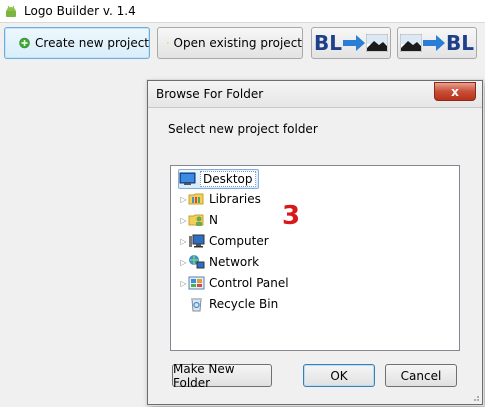 Image resolution: width=485 pixels, height=407 pixels. Describe the element at coordinates (234, 262) in the screenshot. I see `tree-item-label: Network` at that location.